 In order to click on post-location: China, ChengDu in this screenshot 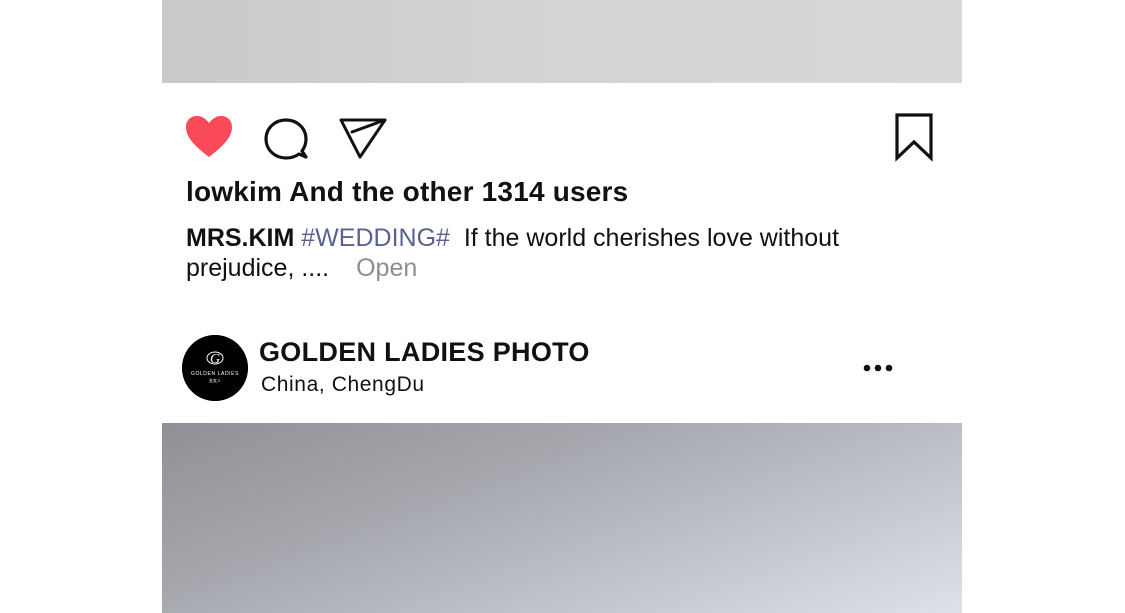, I will do `click(343, 385)`.